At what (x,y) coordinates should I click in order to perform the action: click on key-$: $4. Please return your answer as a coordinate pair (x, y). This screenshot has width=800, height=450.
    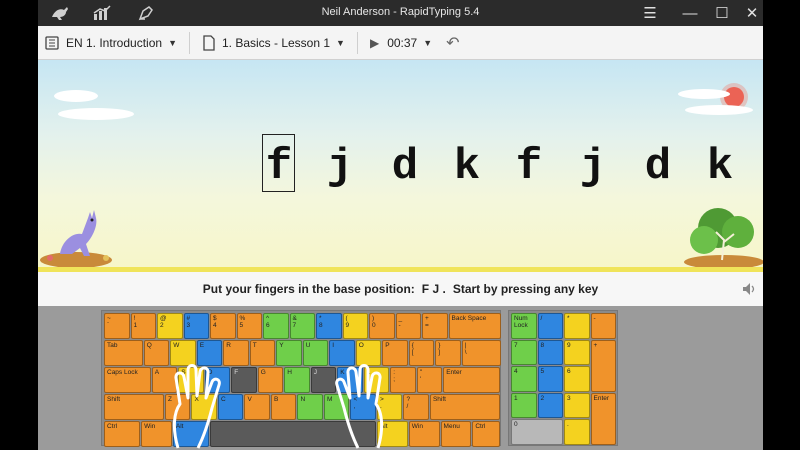
    Looking at the image, I should click on (223, 326).